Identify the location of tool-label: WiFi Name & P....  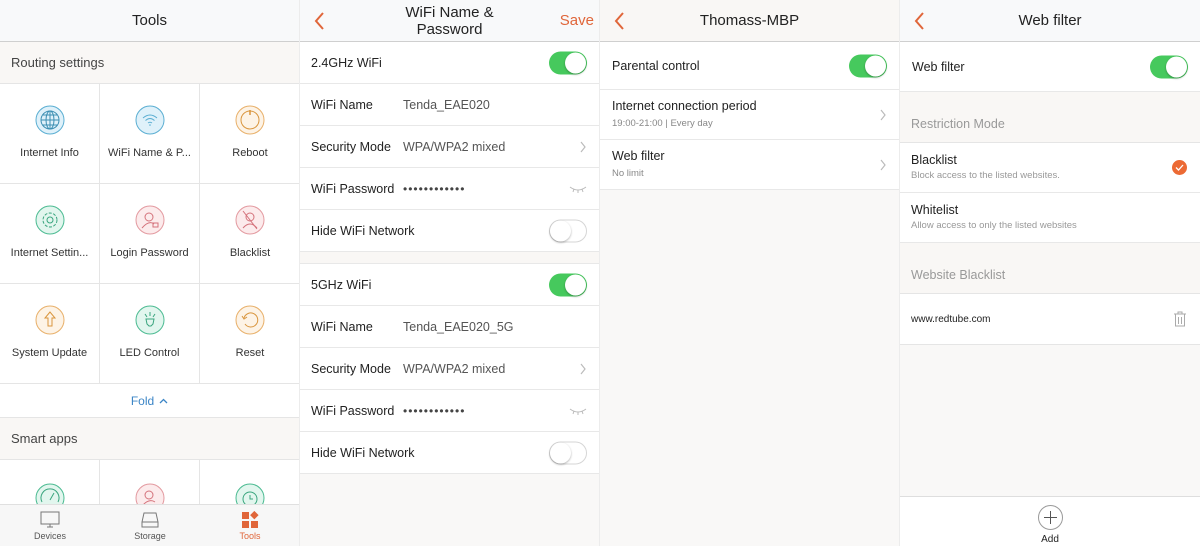
(149, 153).